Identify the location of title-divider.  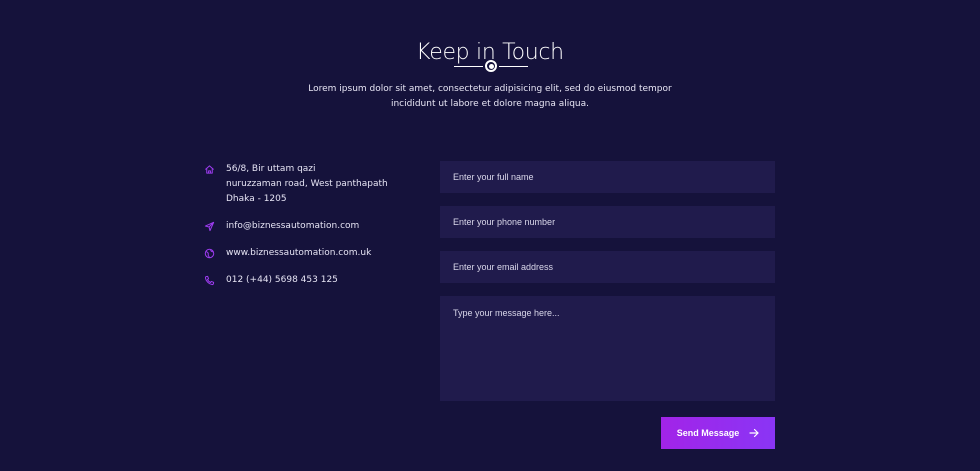
(491, 66).